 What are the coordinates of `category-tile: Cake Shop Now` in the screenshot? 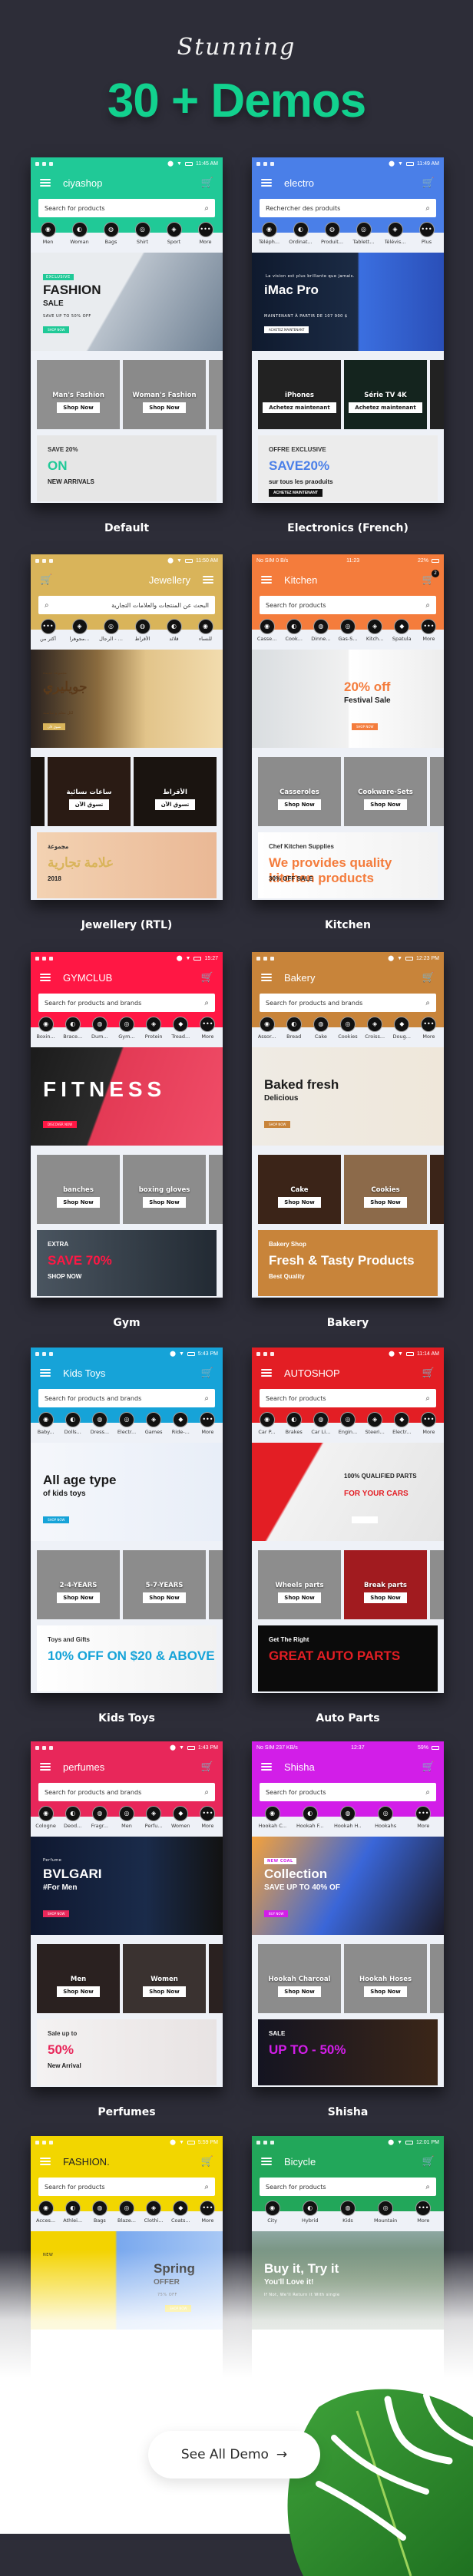 It's located at (300, 1189).